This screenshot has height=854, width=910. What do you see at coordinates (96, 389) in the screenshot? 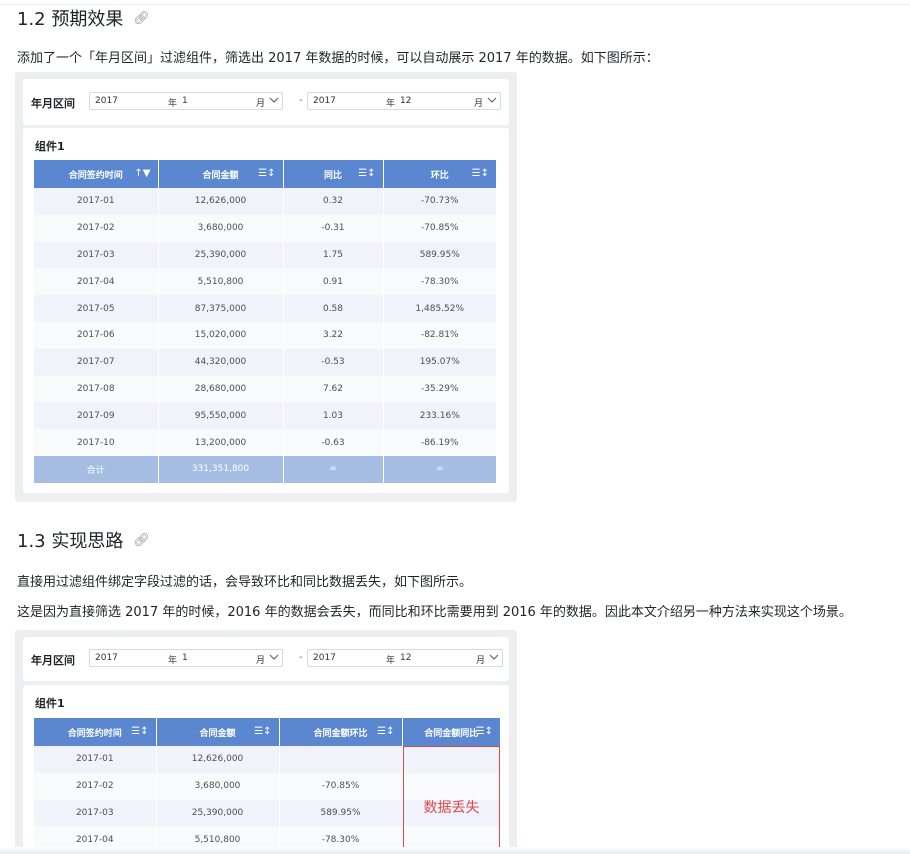
I see `table-cell: 2017-08` at bounding box center [96, 389].